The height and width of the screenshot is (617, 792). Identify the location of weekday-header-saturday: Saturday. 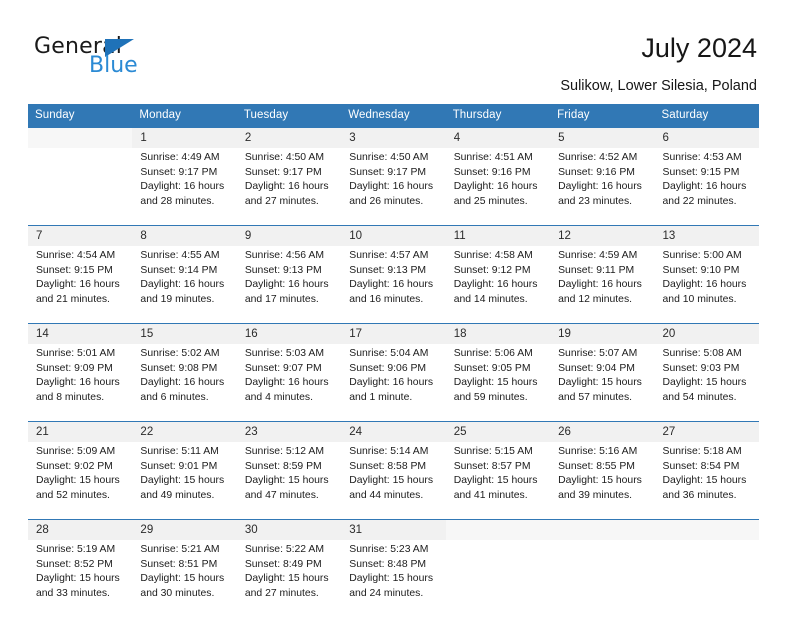
(707, 116).